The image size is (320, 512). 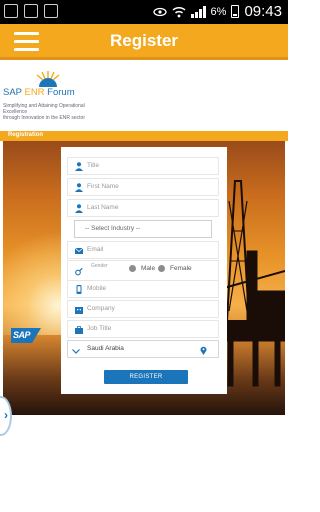 What do you see at coordinates (132, 268) in the screenshot?
I see `male-radio` at bounding box center [132, 268].